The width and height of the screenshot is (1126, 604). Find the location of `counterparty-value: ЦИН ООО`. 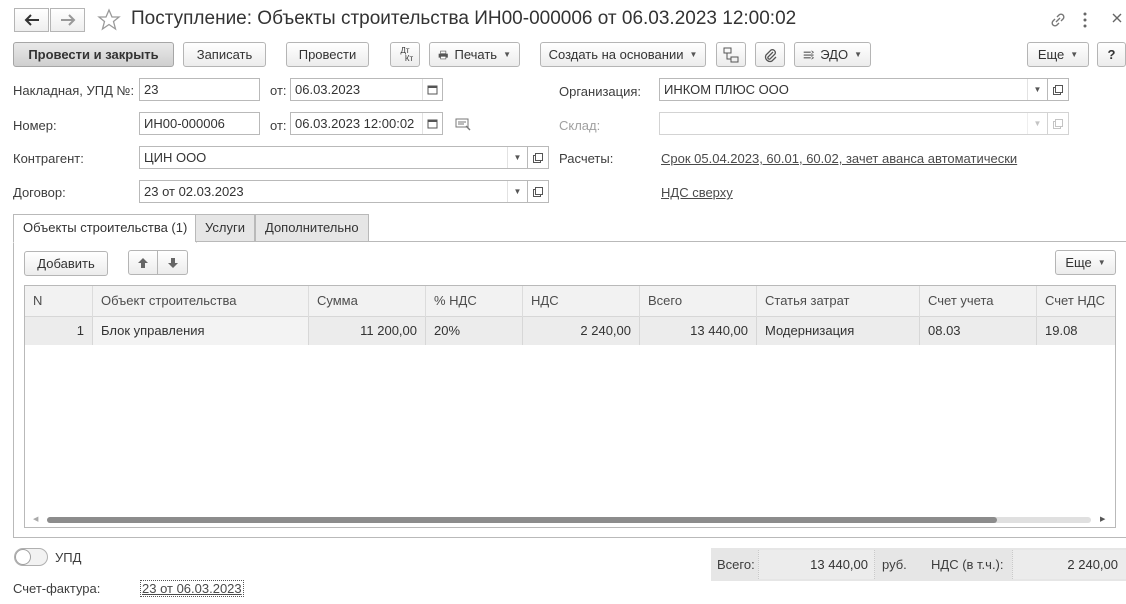

counterparty-value: ЦИН ООО is located at coordinates (175, 157).